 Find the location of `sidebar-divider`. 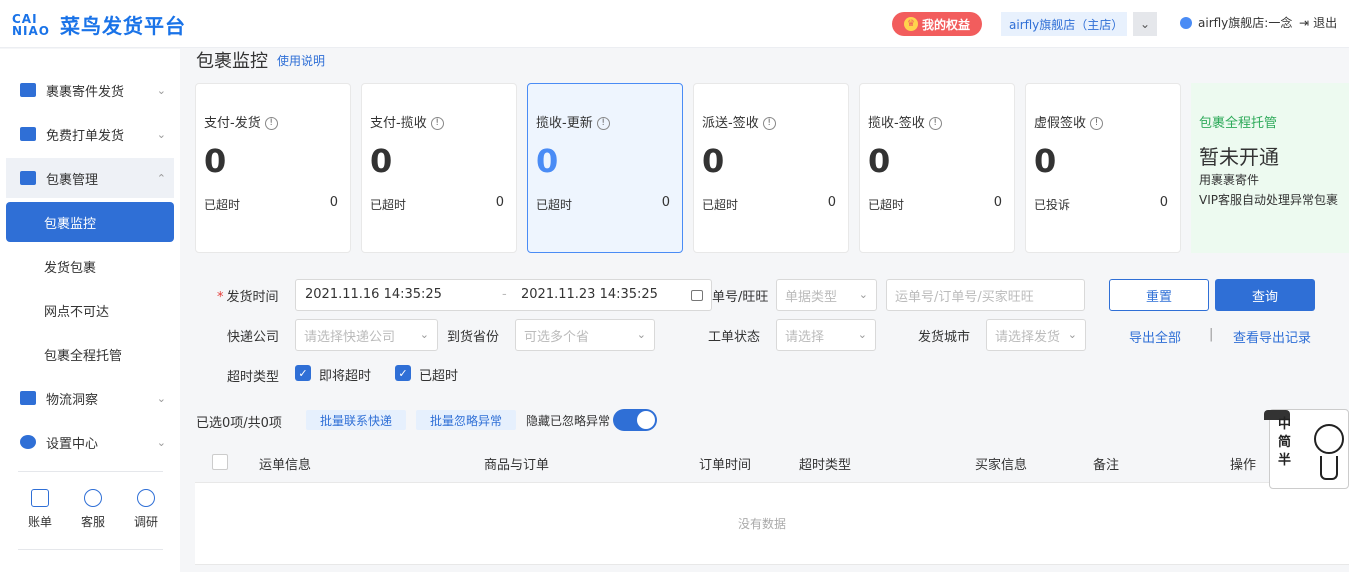

sidebar-divider is located at coordinates (90, 549).